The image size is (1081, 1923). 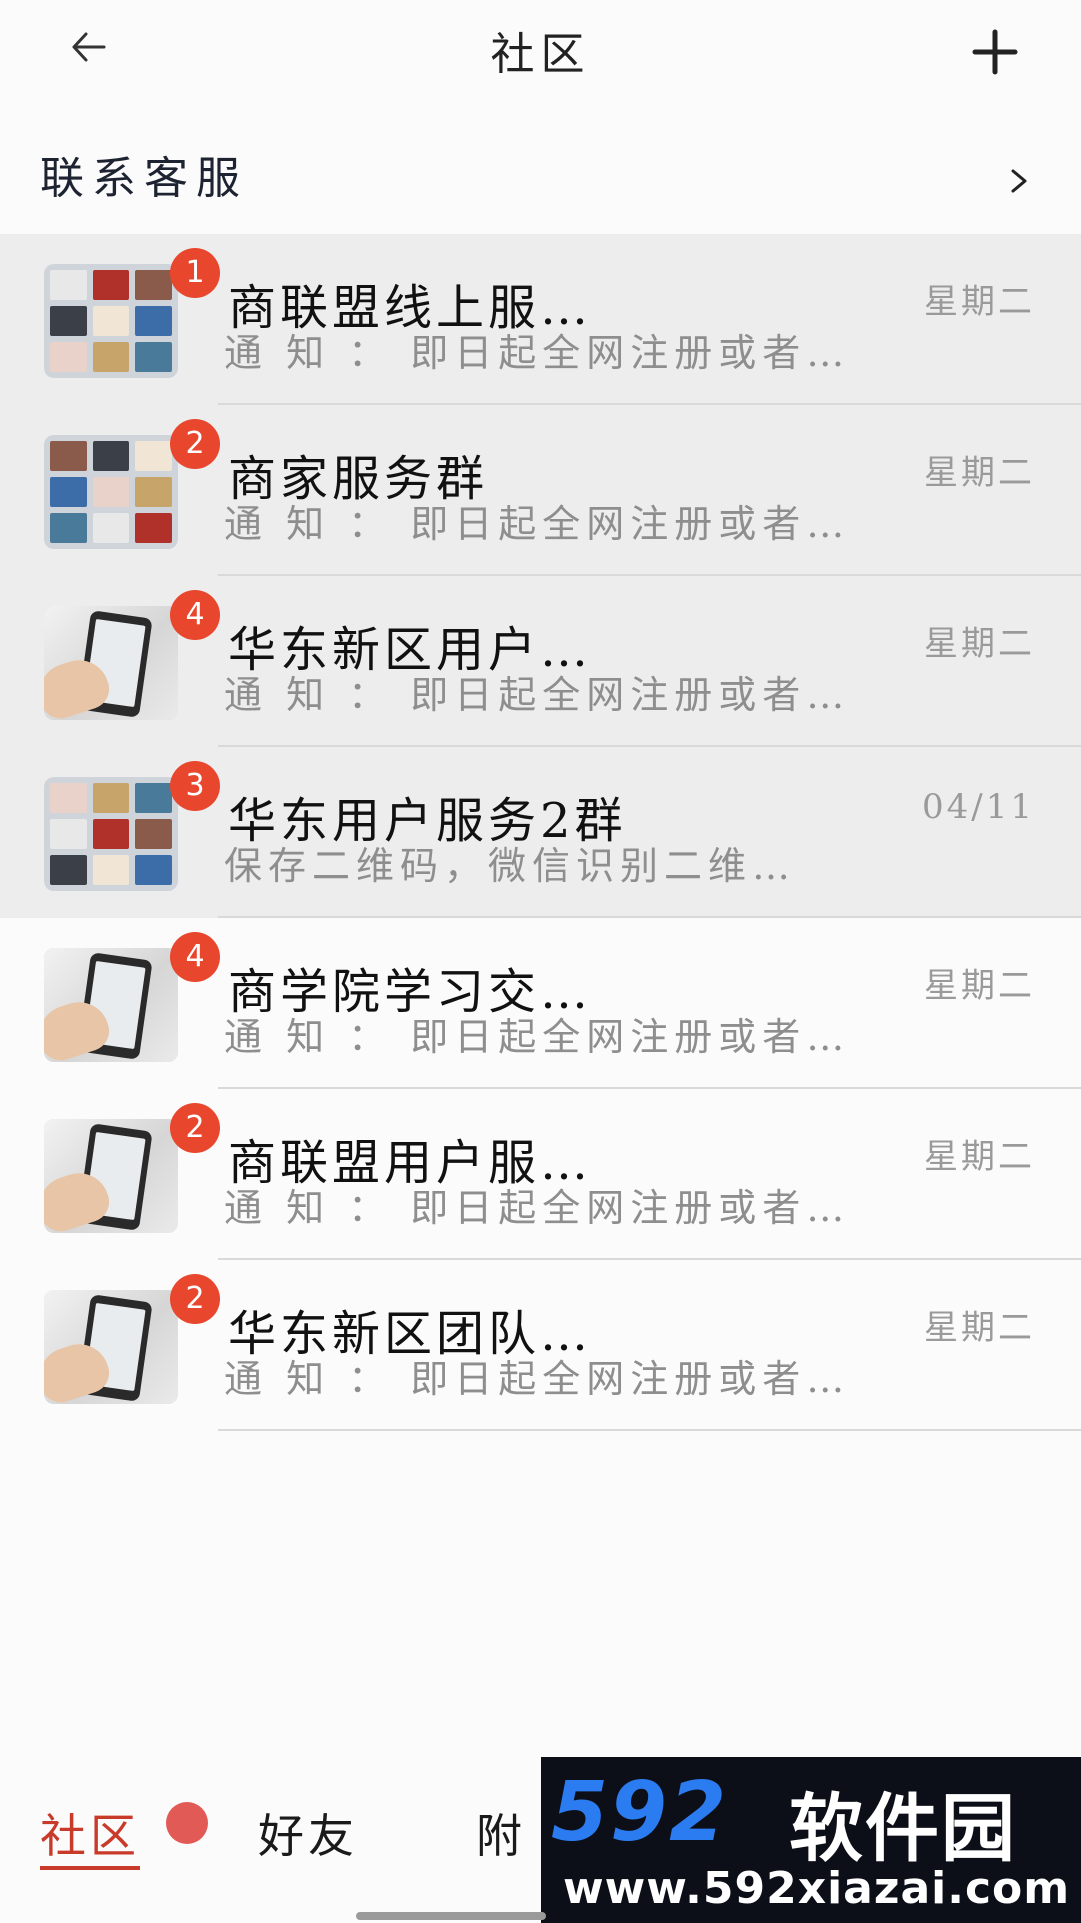 I want to click on unread-badge: 3, so click(x=195, y=786).